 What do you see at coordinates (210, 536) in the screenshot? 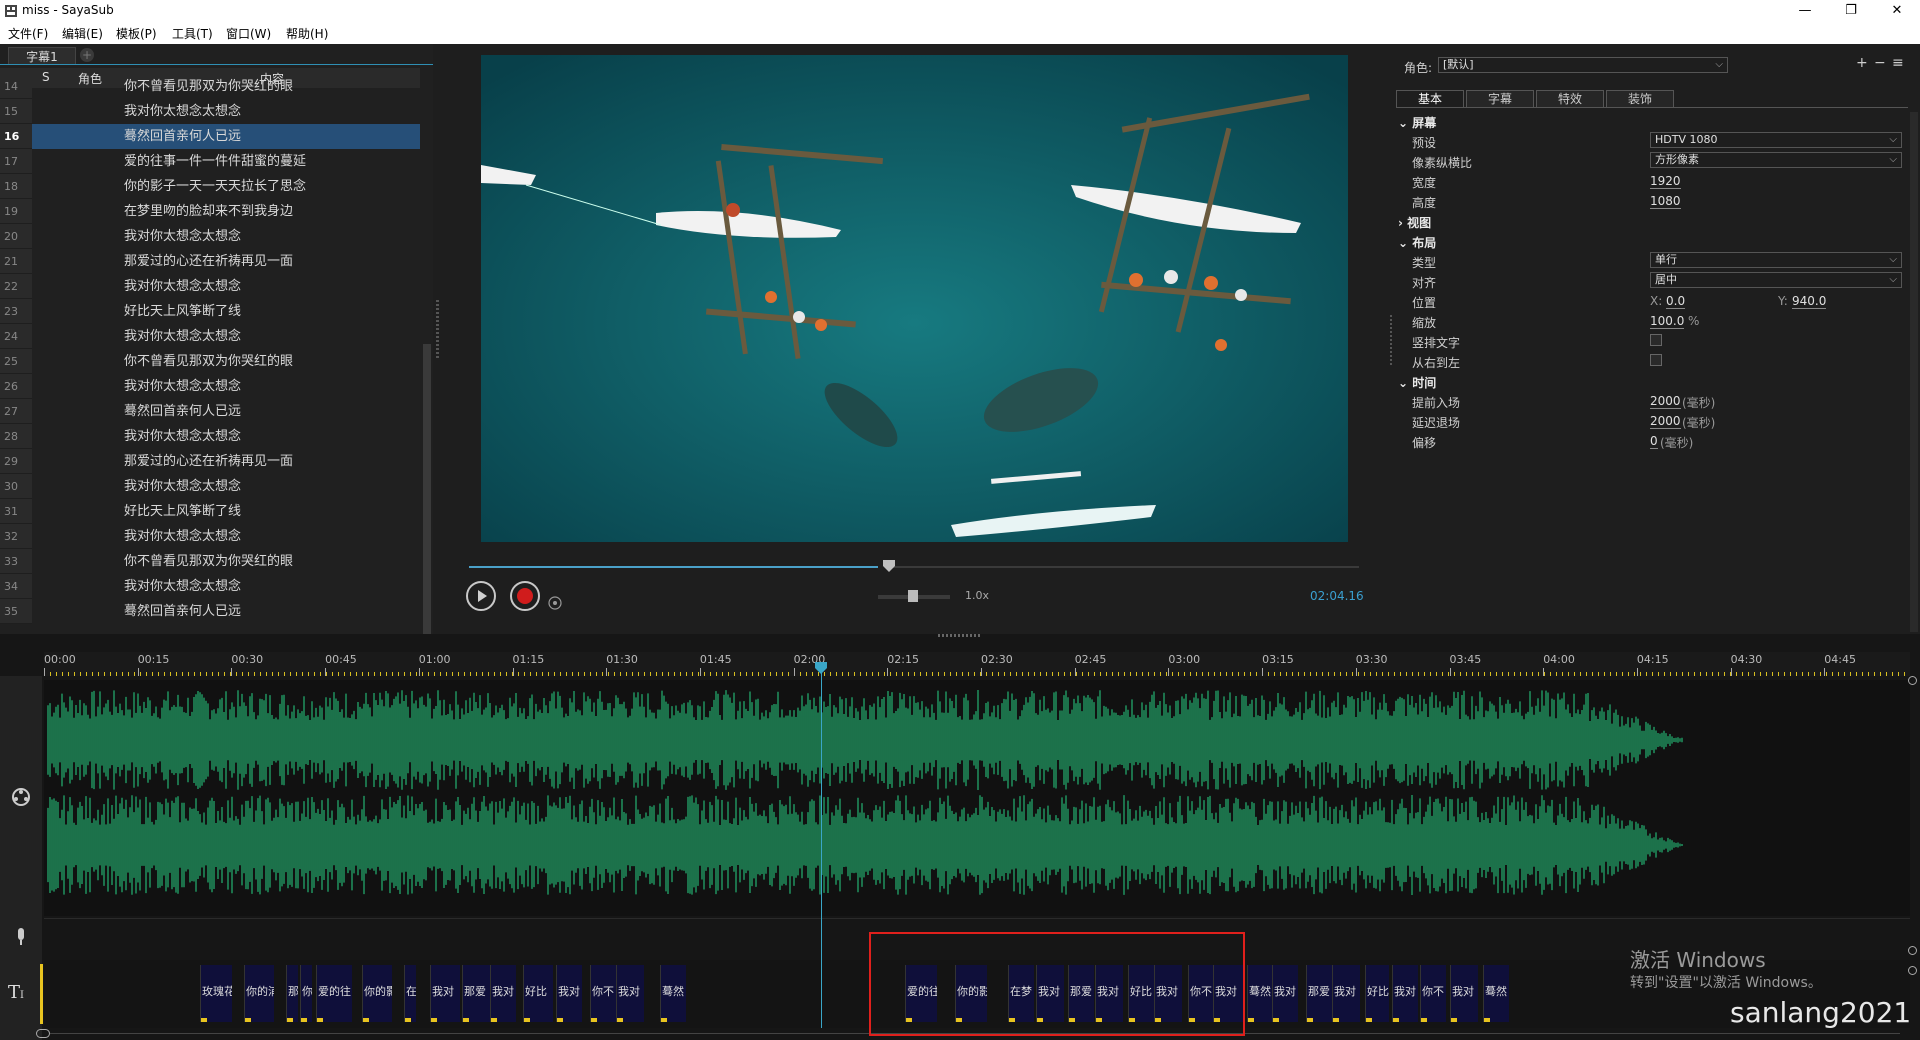
I see `table-row: 32 我对你太想念太想念` at bounding box center [210, 536].